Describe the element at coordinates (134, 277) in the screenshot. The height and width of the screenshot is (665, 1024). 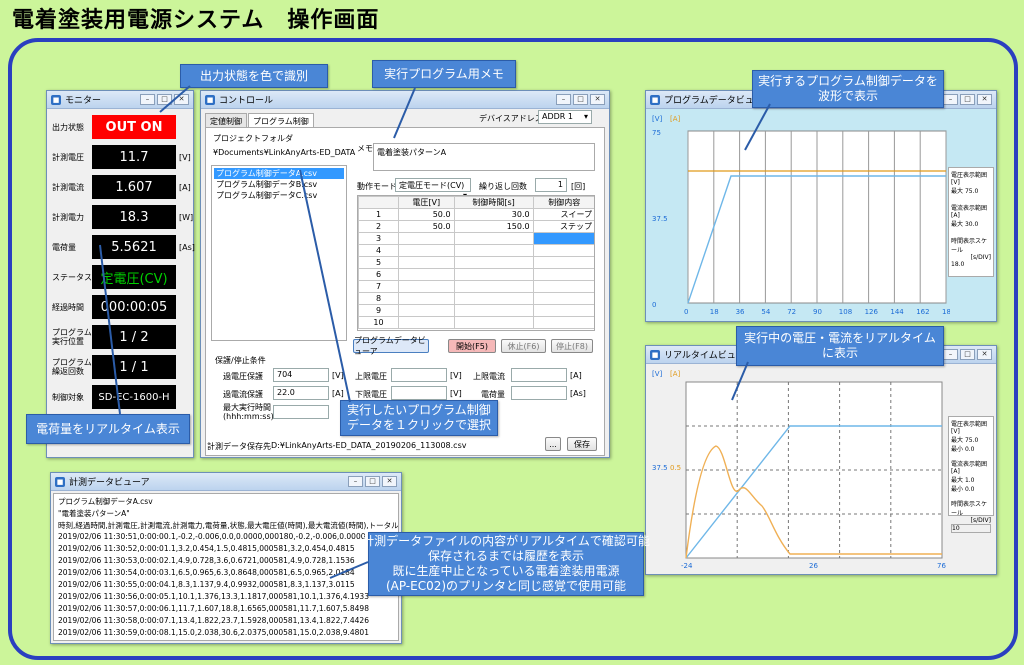
I see `monitor-value: 定電圧(CV)` at that location.